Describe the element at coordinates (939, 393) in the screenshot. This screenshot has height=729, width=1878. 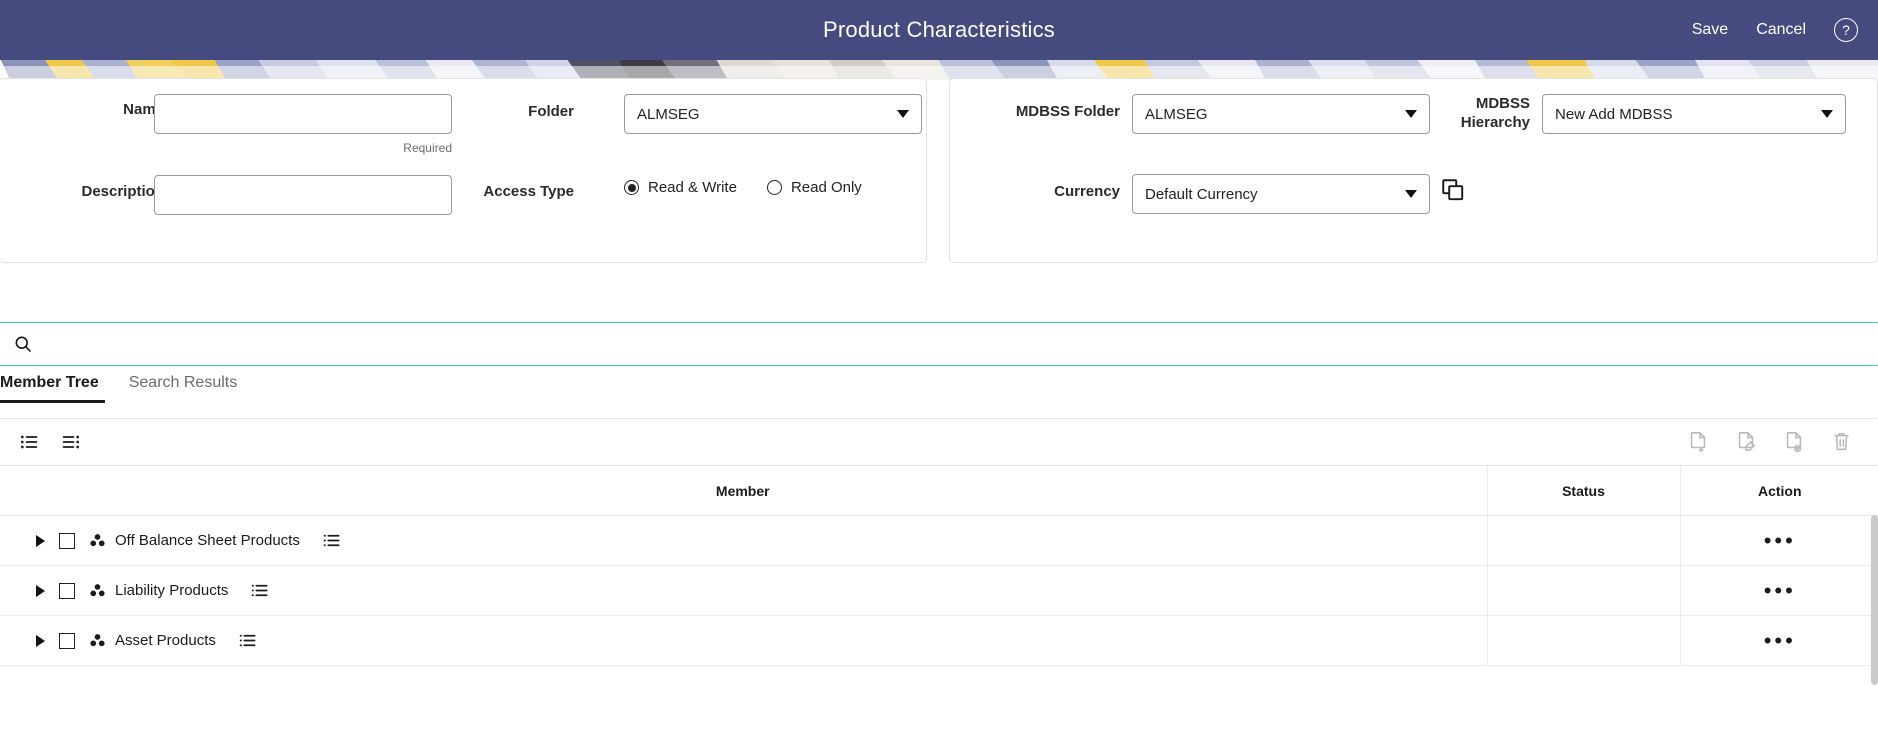
I see `tab-bar: Member Tree Search Results` at that location.